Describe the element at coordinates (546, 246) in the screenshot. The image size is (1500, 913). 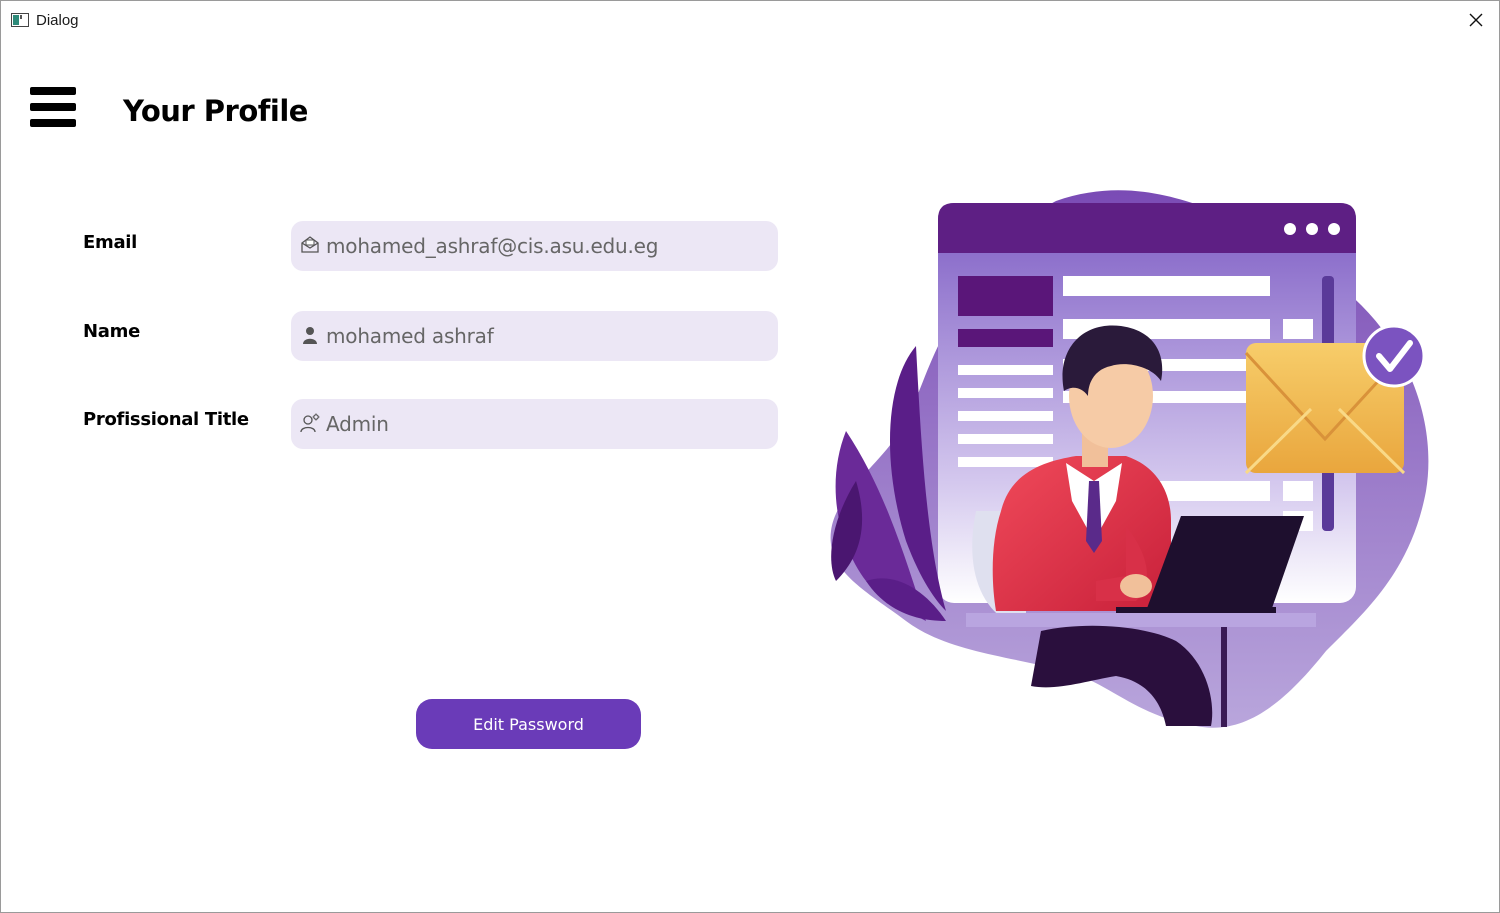
I see `email-input` at that location.